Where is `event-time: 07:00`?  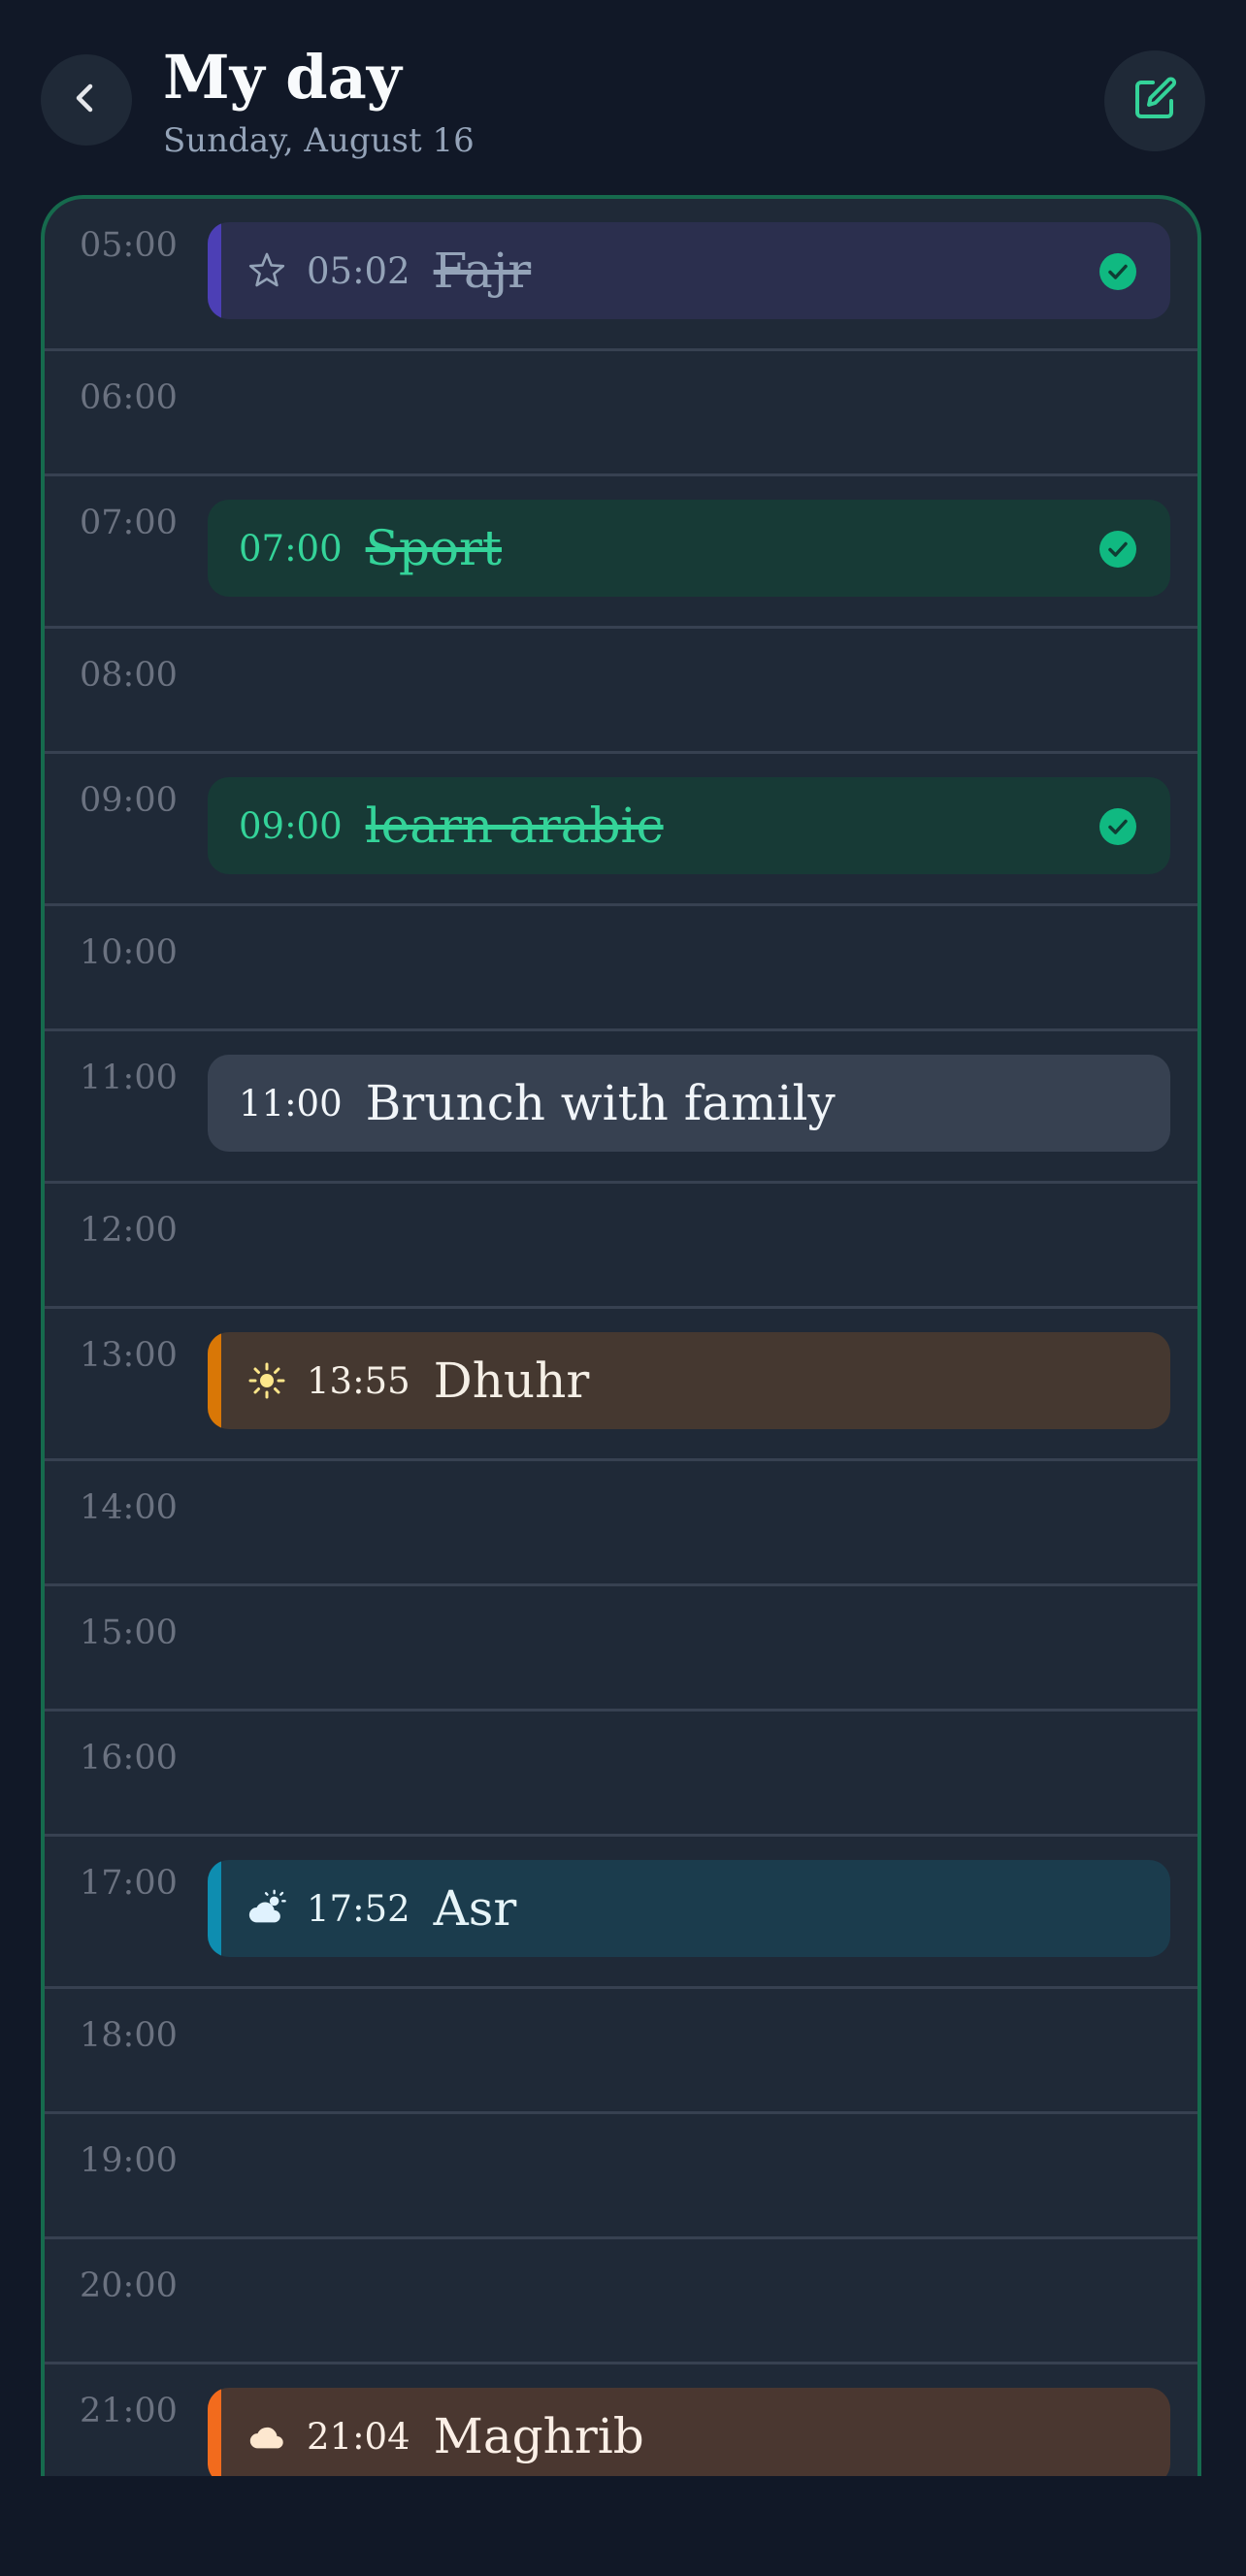
event-time: 07:00 is located at coordinates (291, 548).